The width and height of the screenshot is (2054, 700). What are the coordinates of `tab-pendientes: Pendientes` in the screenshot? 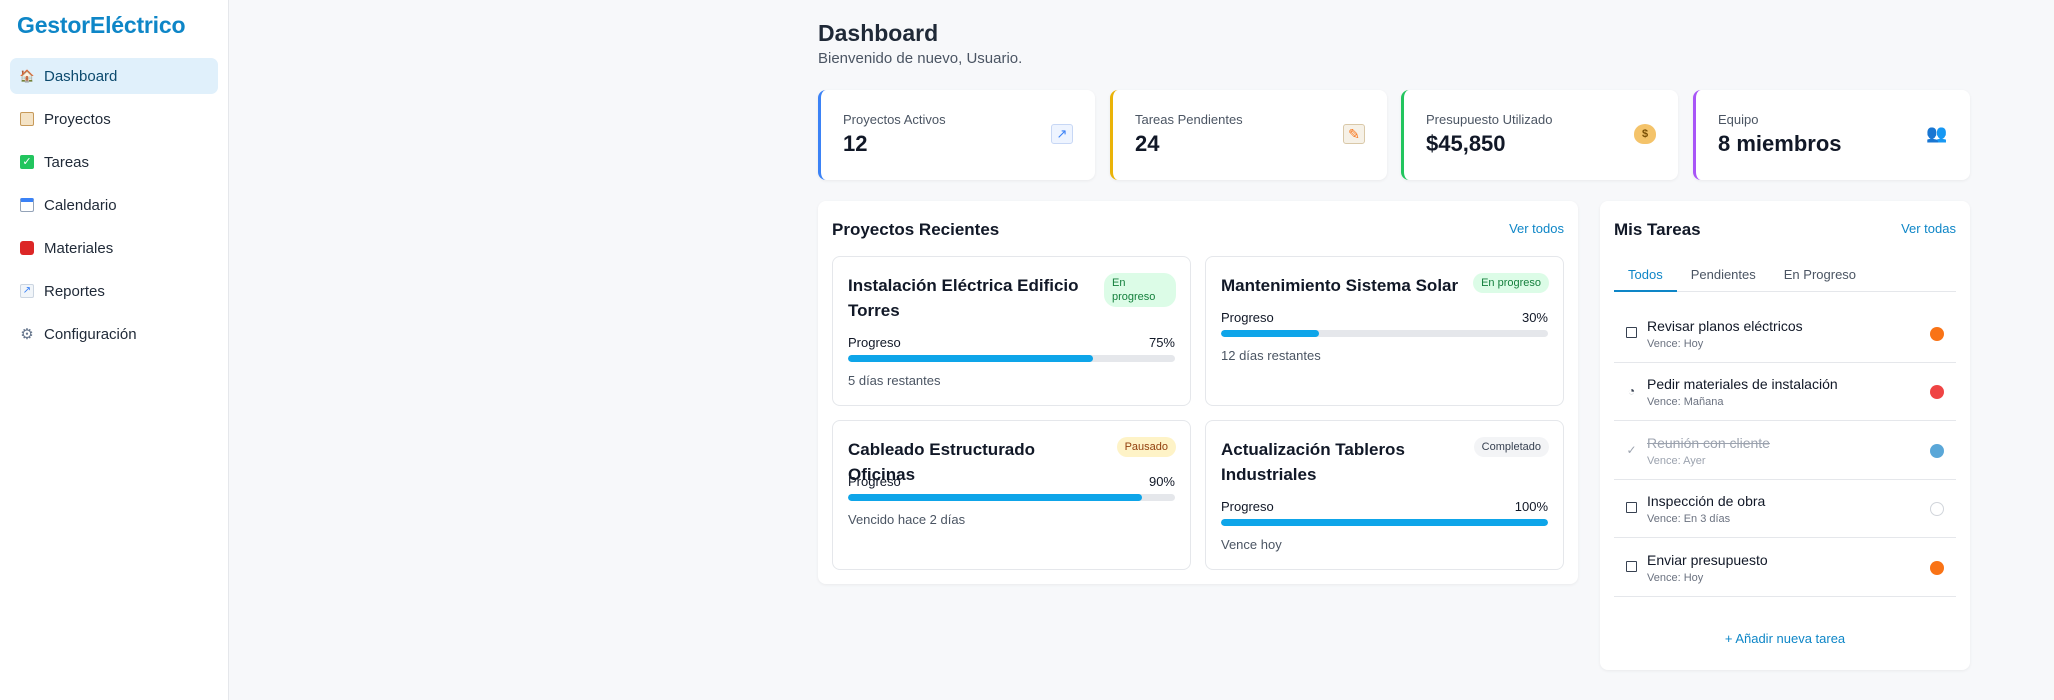 It's located at (1723, 273).